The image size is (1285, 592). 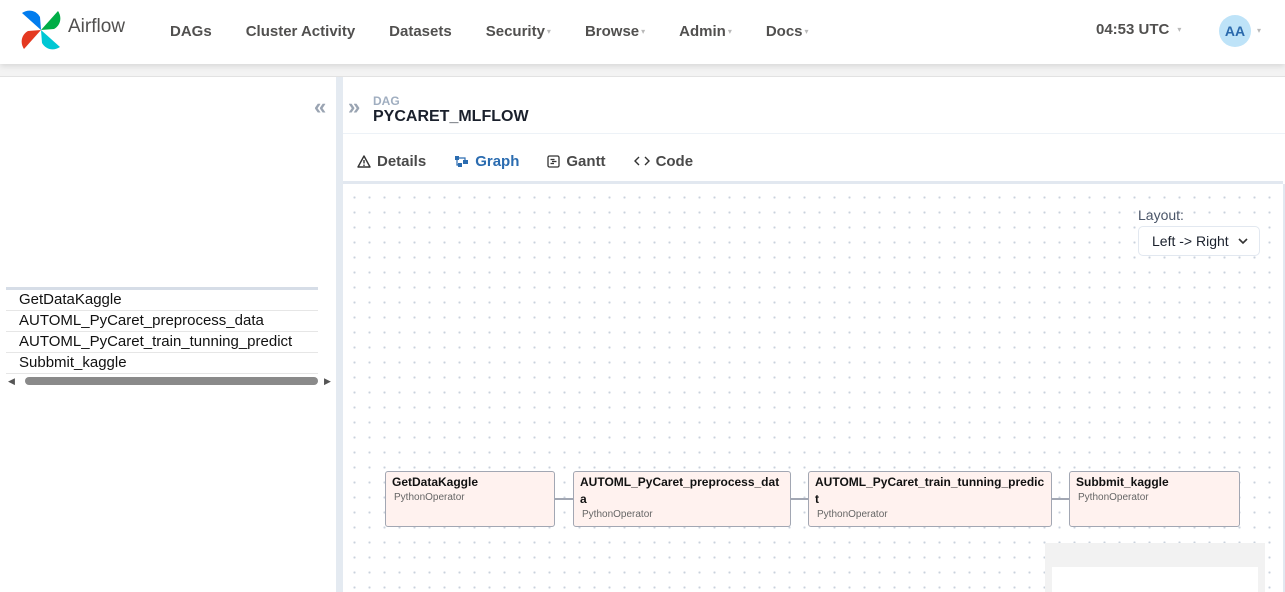 I want to click on timezone-clock: 04:53 UTC ▾, so click(x=1138, y=29).